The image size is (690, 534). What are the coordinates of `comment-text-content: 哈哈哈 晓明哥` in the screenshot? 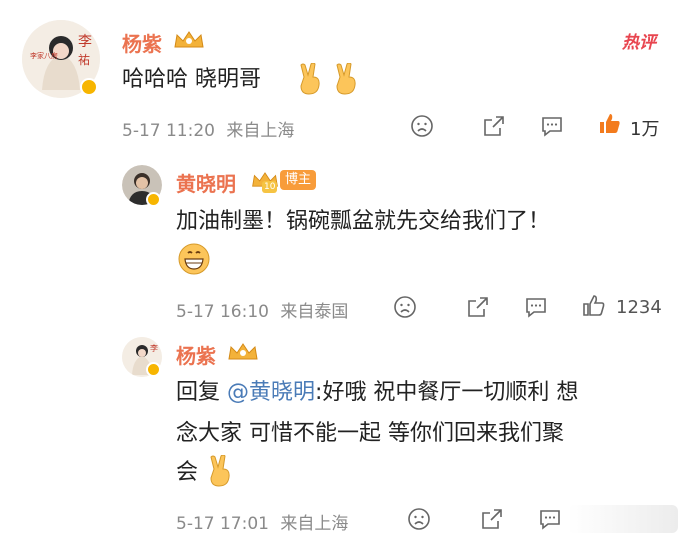 It's located at (191, 79).